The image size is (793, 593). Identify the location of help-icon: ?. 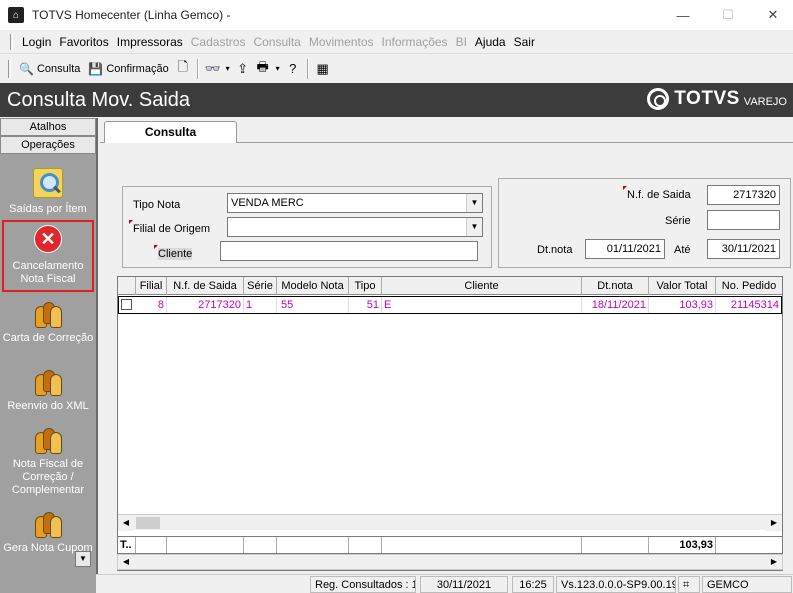
(293, 69).